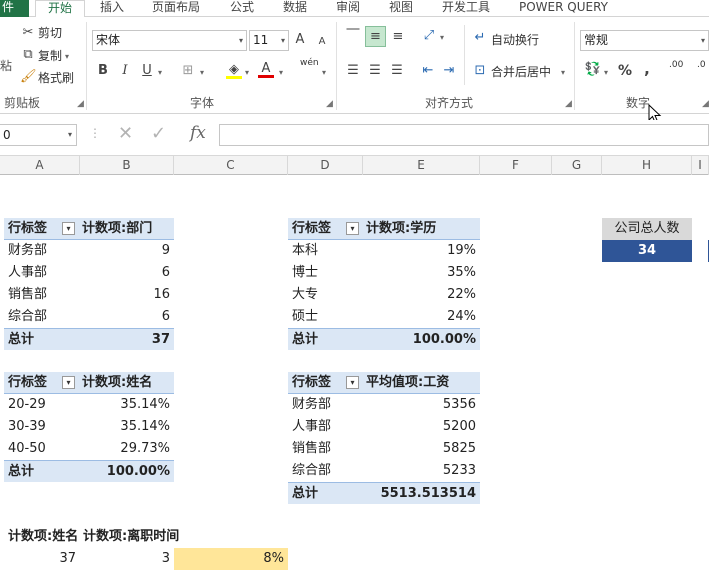 This screenshot has width=709, height=582. What do you see at coordinates (647, 165) in the screenshot?
I see `column-header-h: H` at bounding box center [647, 165].